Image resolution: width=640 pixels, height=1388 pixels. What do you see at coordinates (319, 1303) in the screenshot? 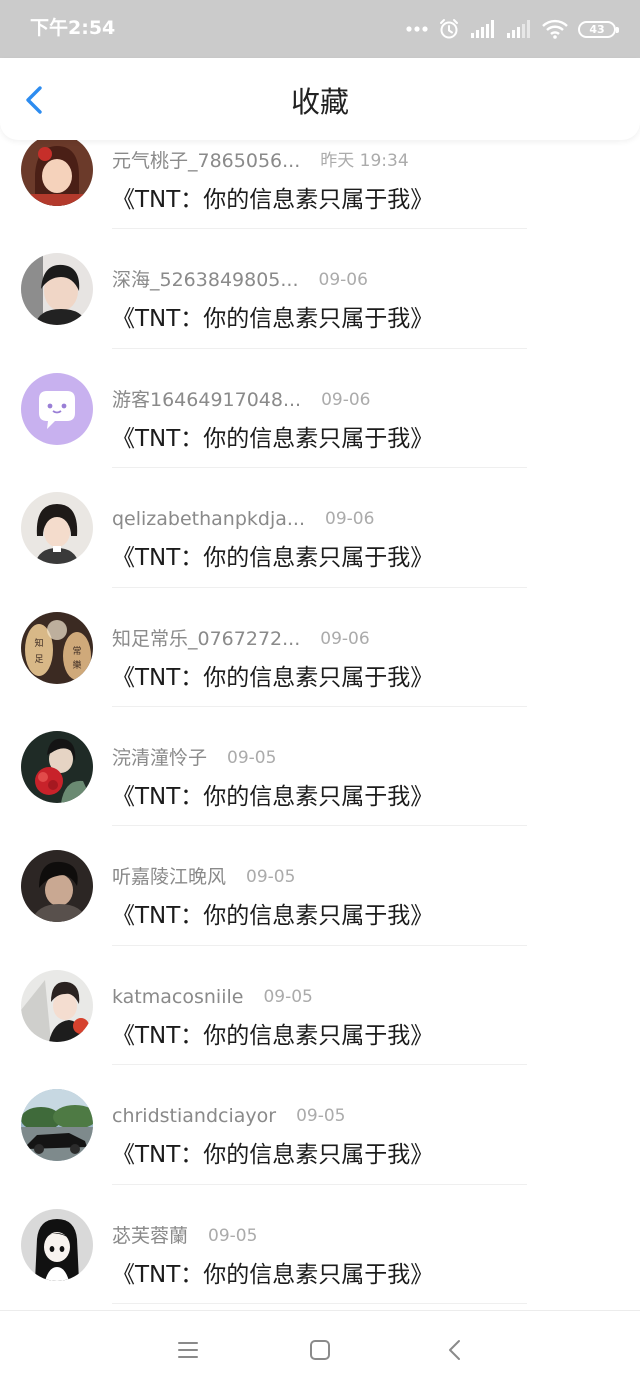
I see `divider` at bounding box center [319, 1303].